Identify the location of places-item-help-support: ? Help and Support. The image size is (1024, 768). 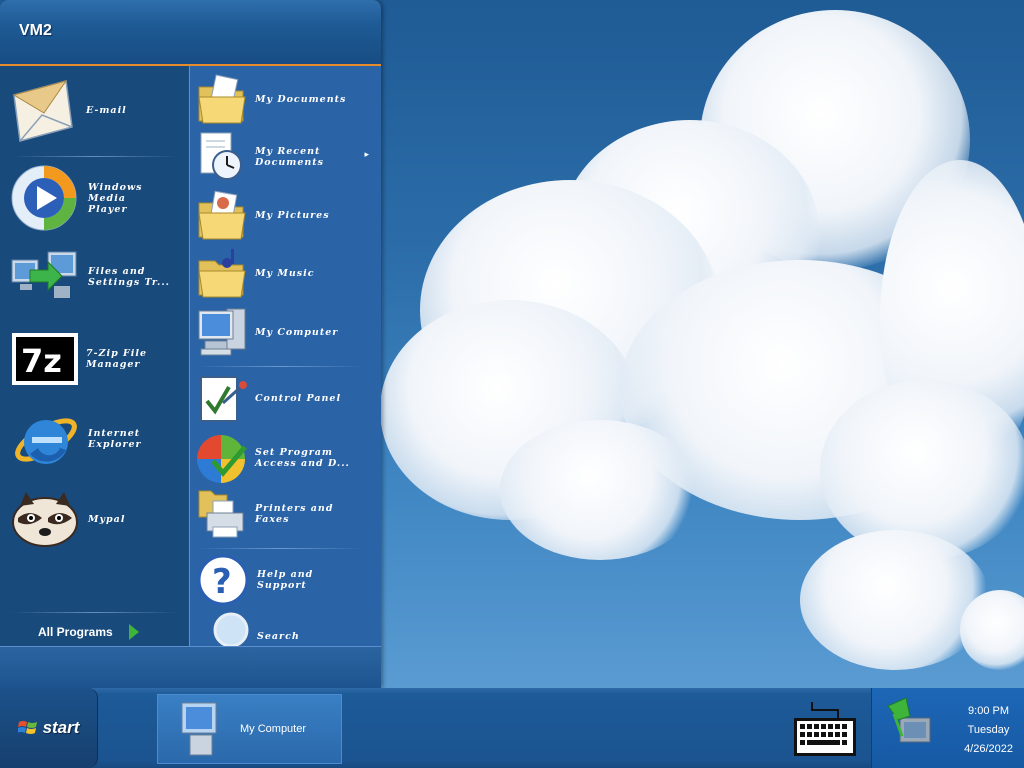
(286, 580).